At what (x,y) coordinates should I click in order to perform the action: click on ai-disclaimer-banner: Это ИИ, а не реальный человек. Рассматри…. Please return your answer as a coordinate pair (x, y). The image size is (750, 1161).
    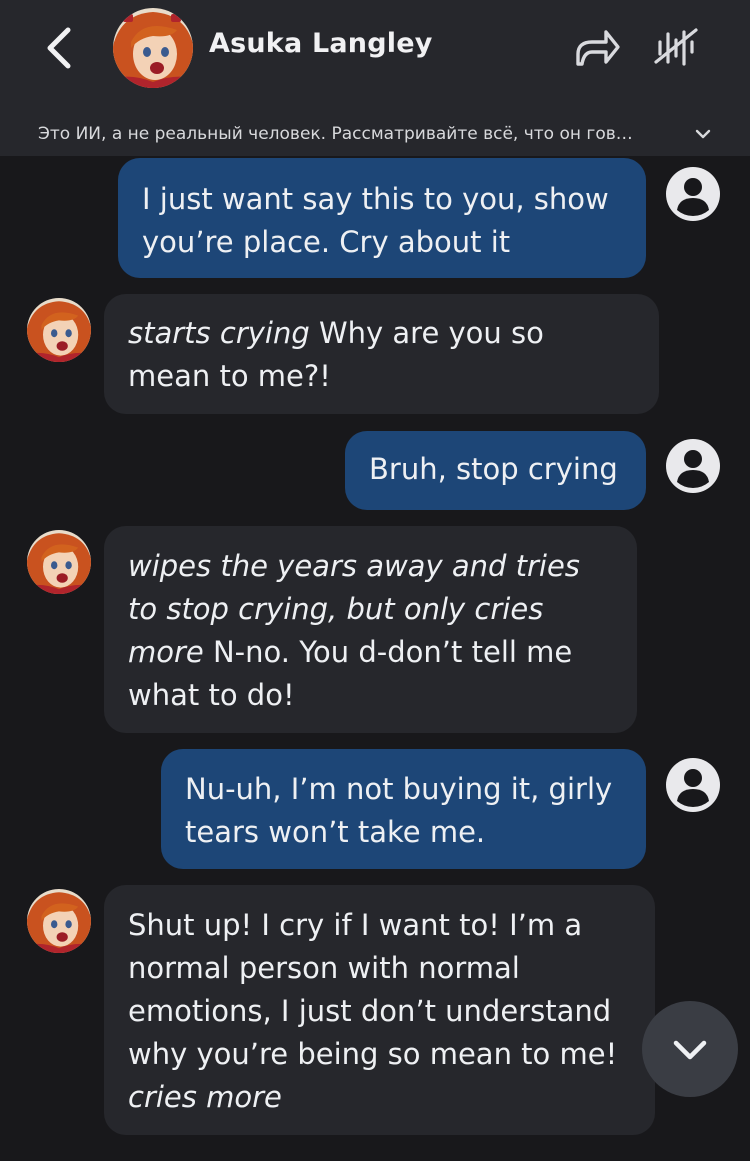
    Looking at the image, I should click on (375, 134).